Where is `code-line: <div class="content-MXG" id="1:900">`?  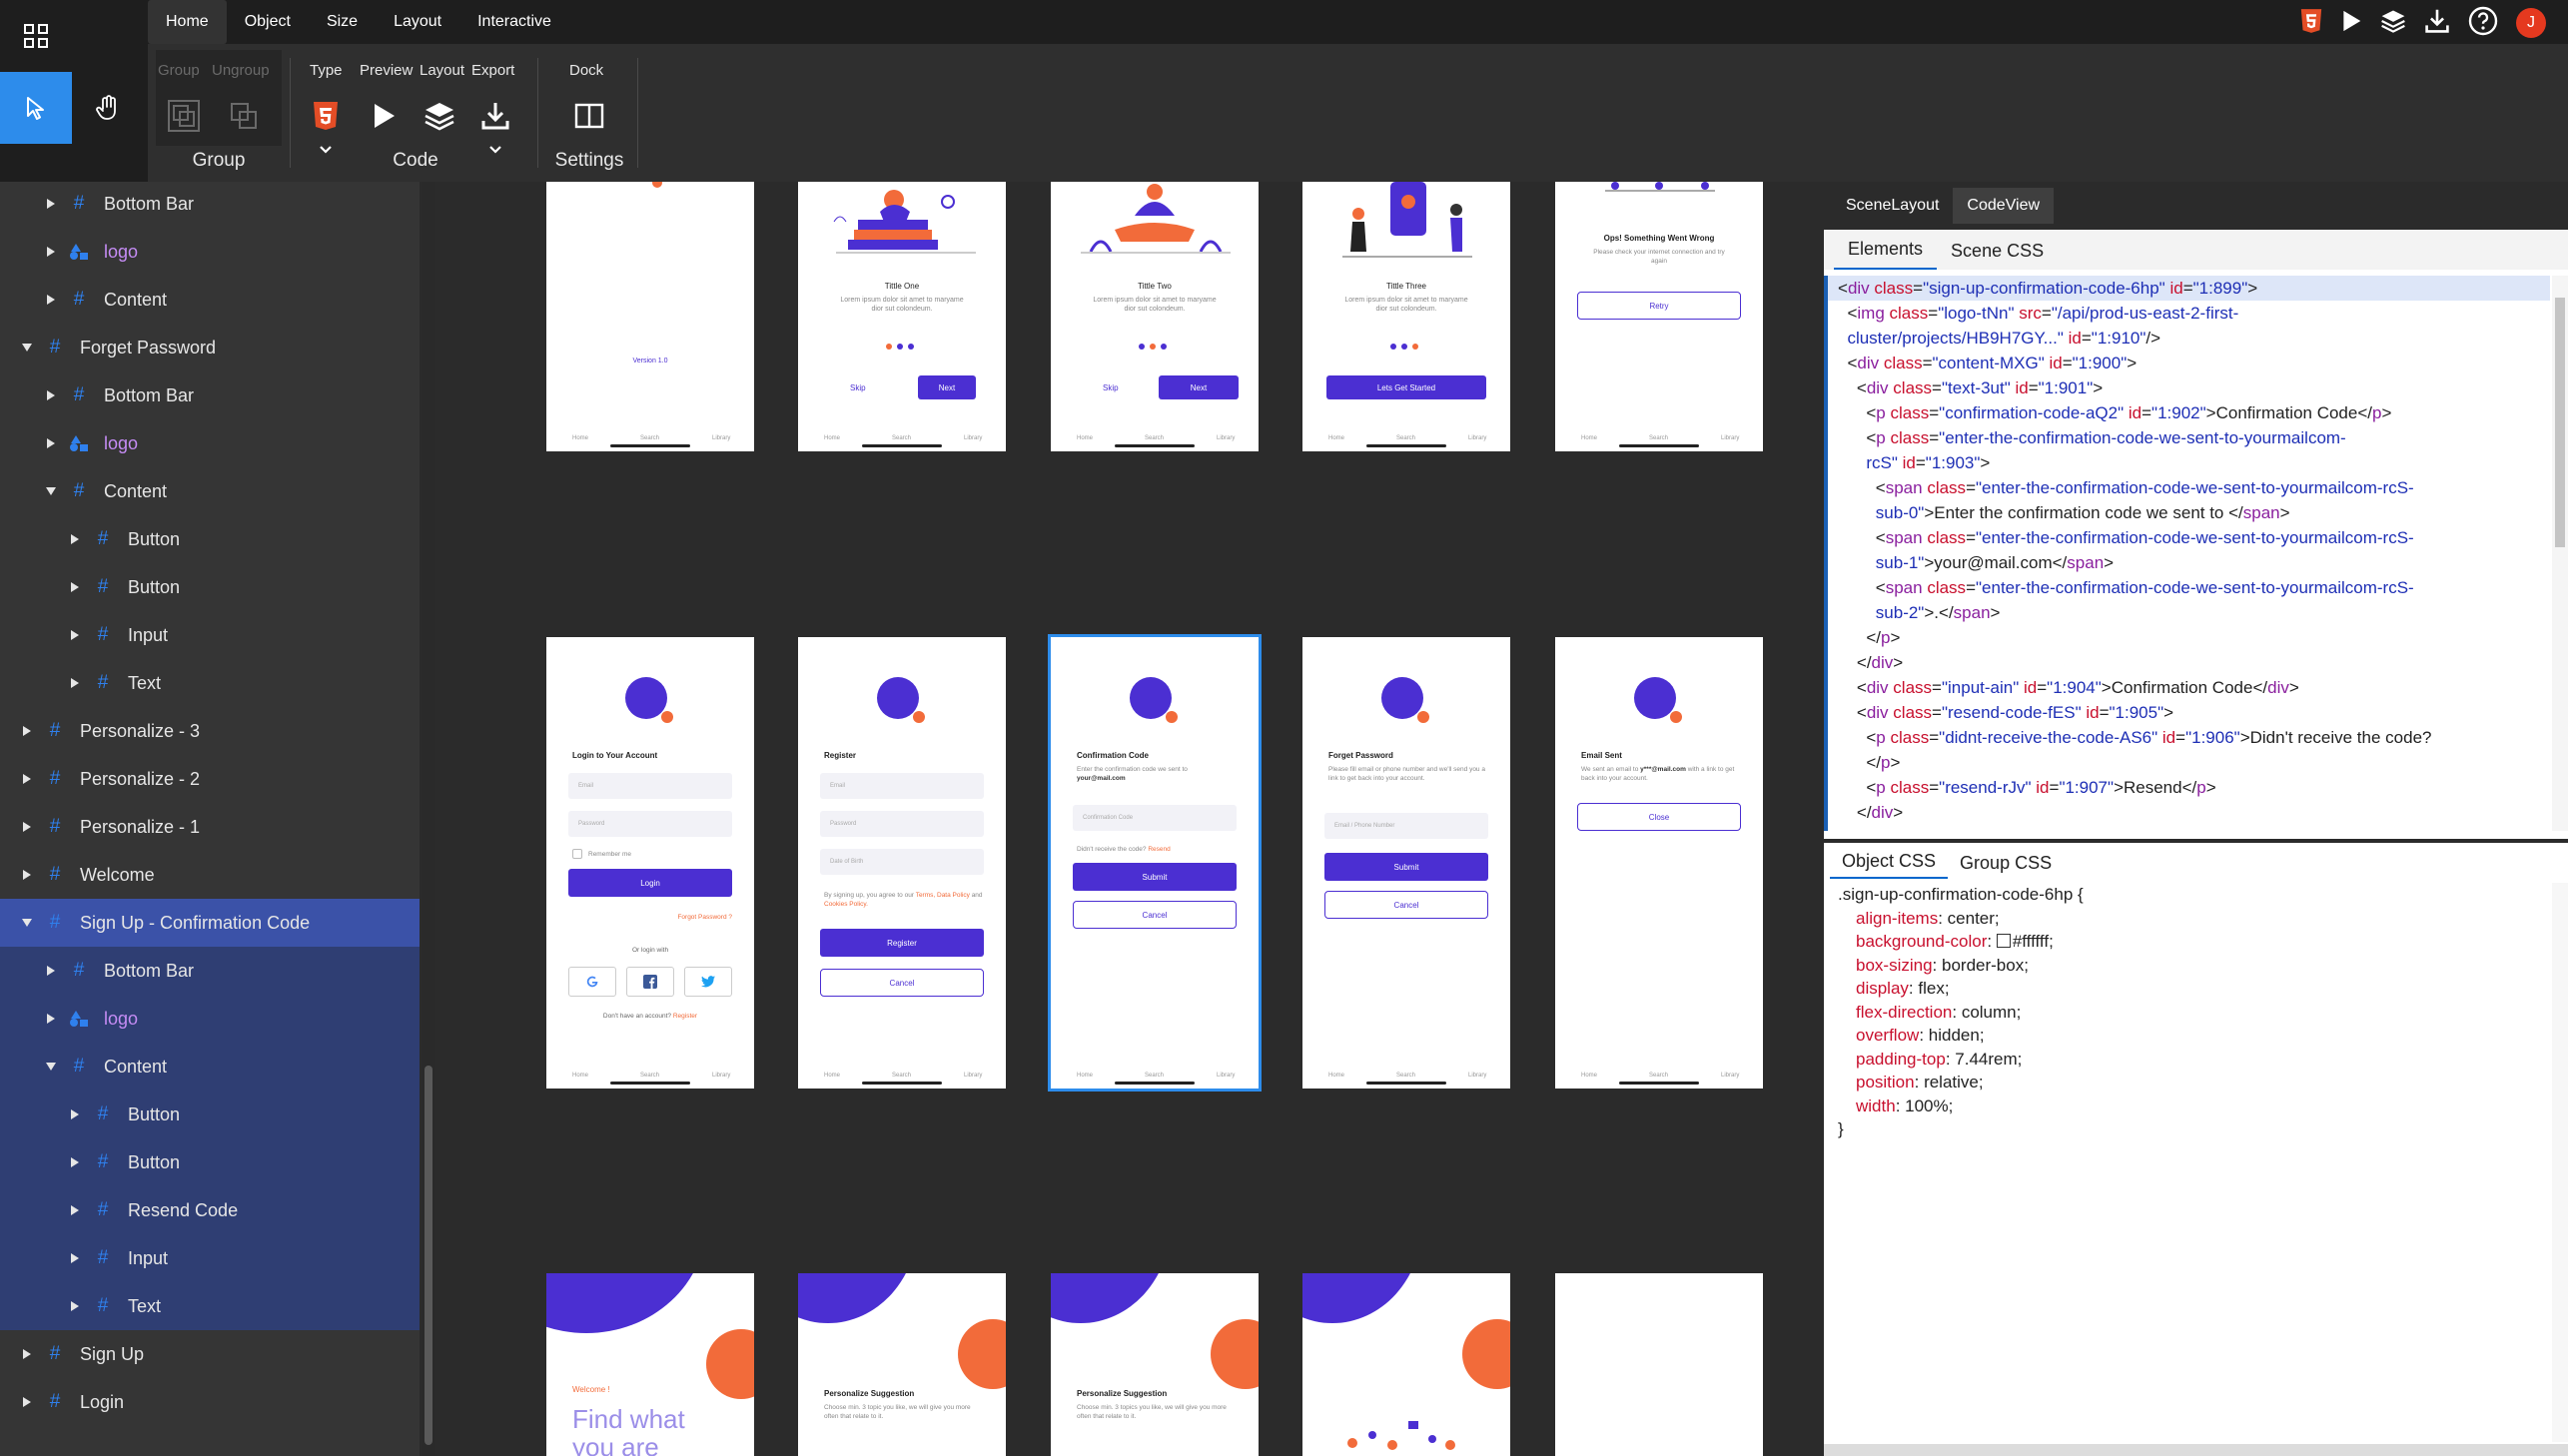
code-line: <div class="content-MXG" id="1:900"> is located at coordinates (2189, 363).